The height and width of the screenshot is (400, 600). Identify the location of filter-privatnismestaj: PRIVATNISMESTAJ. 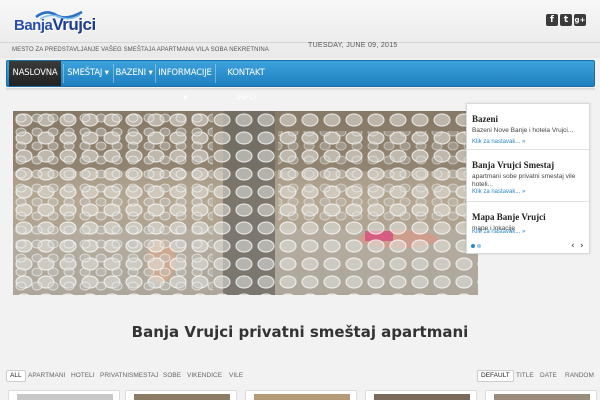
(129, 376).